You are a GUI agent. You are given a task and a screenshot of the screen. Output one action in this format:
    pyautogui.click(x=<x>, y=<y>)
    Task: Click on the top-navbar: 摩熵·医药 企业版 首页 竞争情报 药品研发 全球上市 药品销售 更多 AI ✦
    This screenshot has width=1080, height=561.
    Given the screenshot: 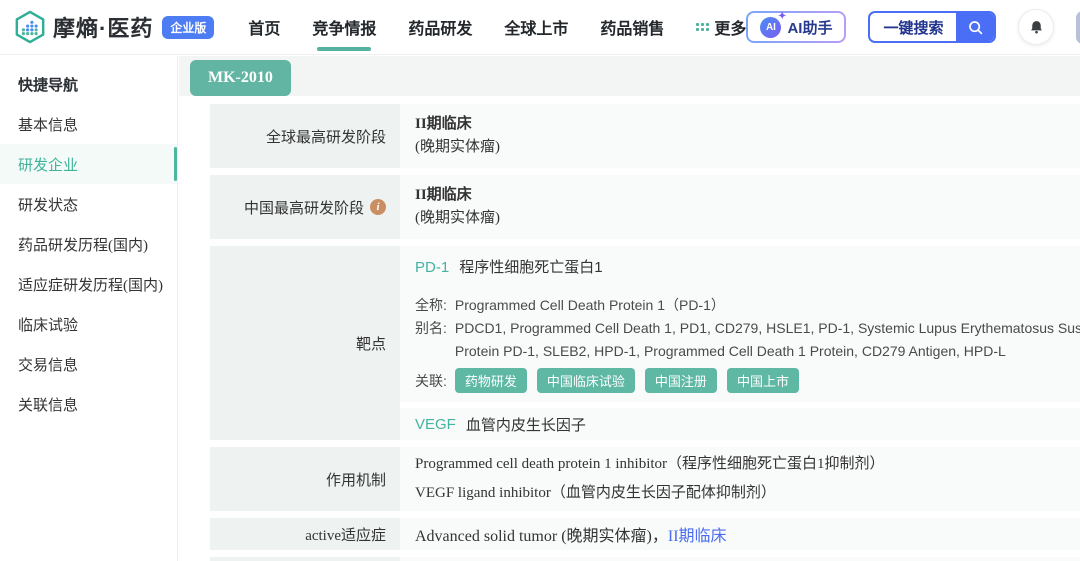 What is the action you would take?
    pyautogui.click(x=540, y=27)
    